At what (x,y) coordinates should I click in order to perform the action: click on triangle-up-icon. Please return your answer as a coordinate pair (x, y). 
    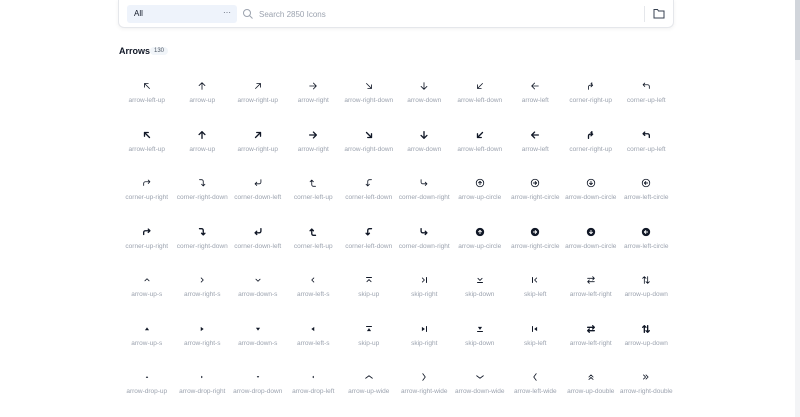
    Looking at the image, I should click on (147, 329).